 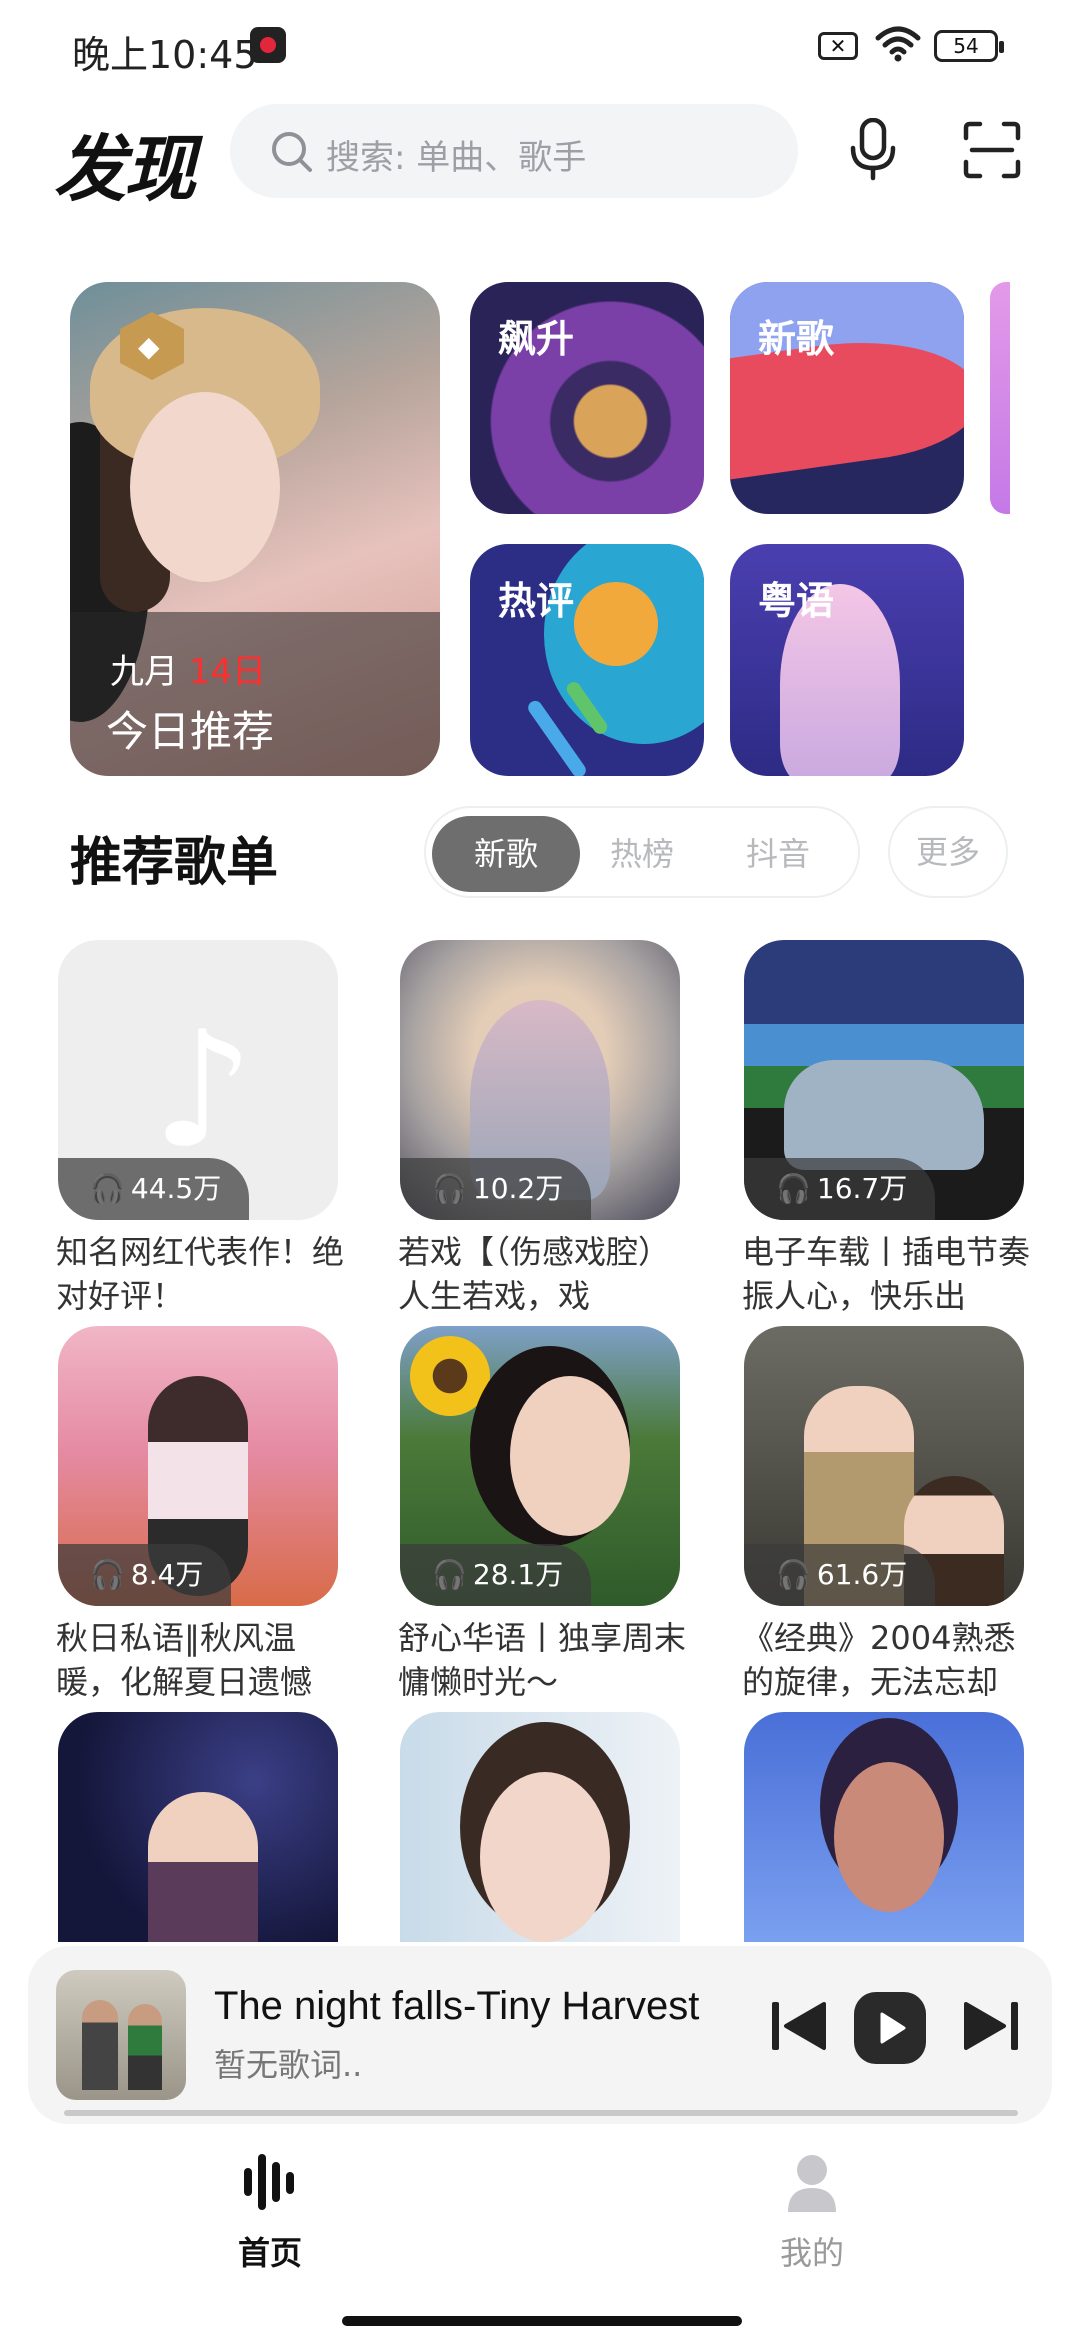 I want to click on card-label: 热评, so click(x=536, y=601).